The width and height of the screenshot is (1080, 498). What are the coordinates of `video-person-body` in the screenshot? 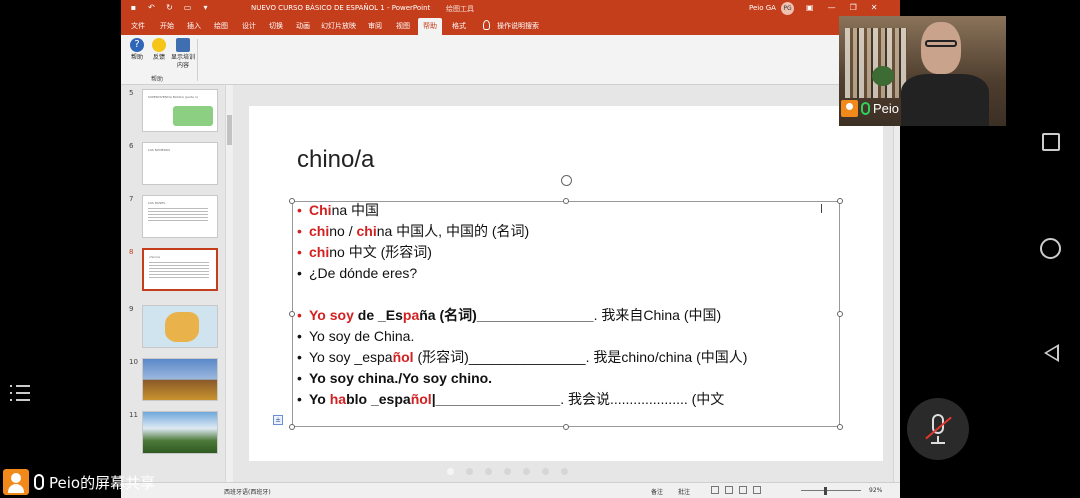 It's located at (945, 100).